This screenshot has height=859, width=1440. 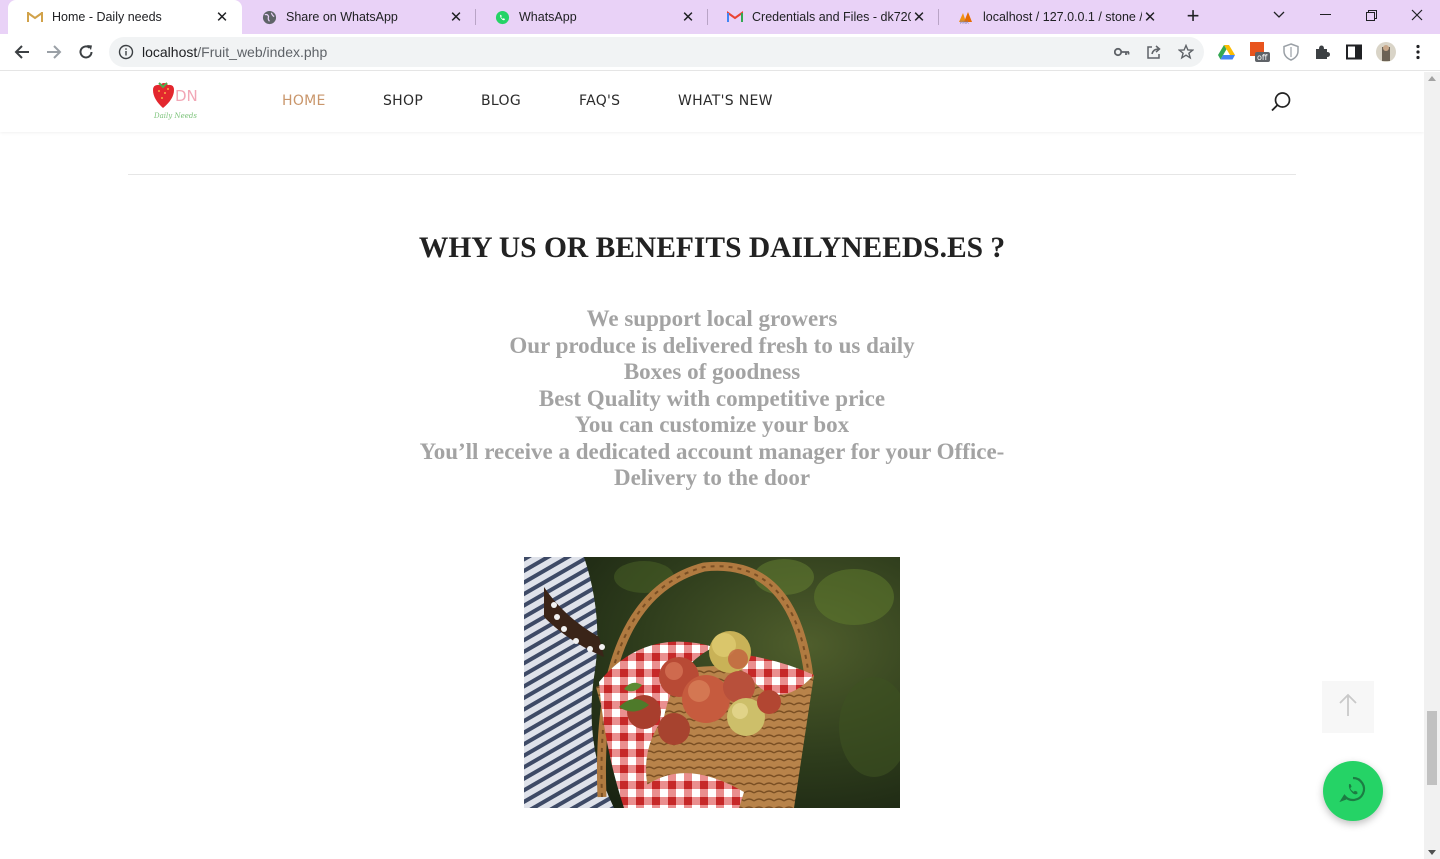 I want to click on site-info-icon, so click(x=126, y=52).